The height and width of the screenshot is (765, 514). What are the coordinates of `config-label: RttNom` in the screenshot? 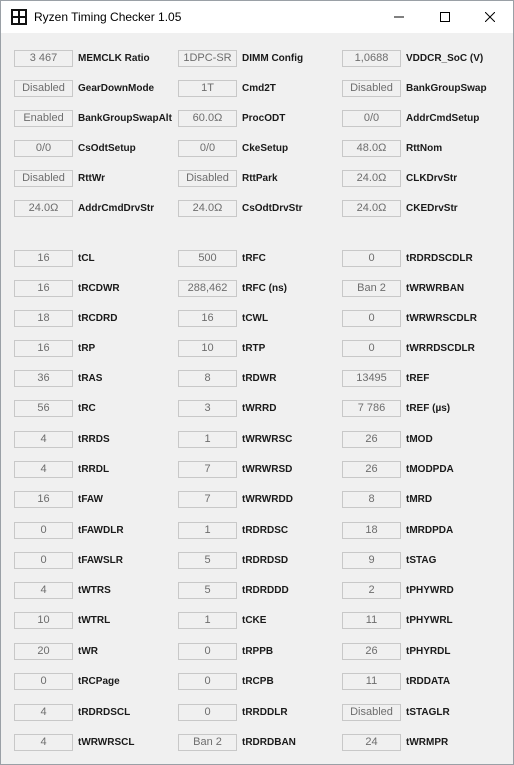 It's located at (424, 148).